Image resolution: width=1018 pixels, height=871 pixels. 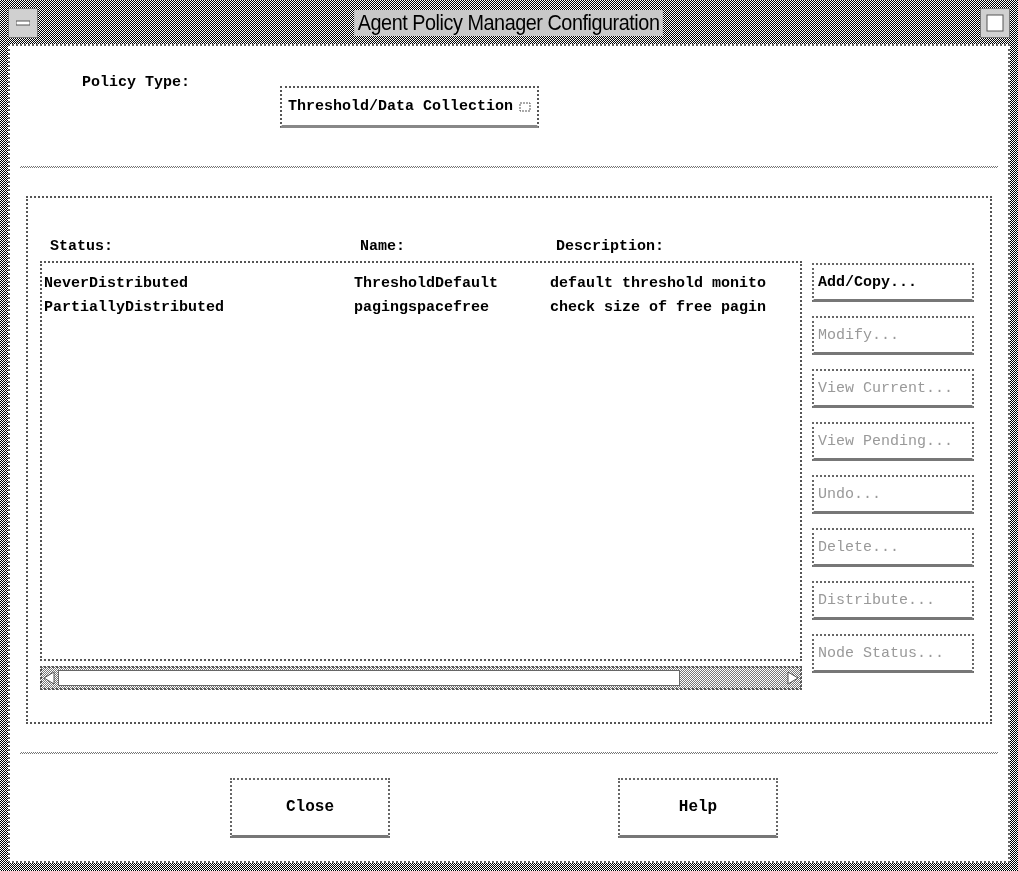 What do you see at coordinates (82, 246) in the screenshot?
I see `column-header: Status:` at bounding box center [82, 246].